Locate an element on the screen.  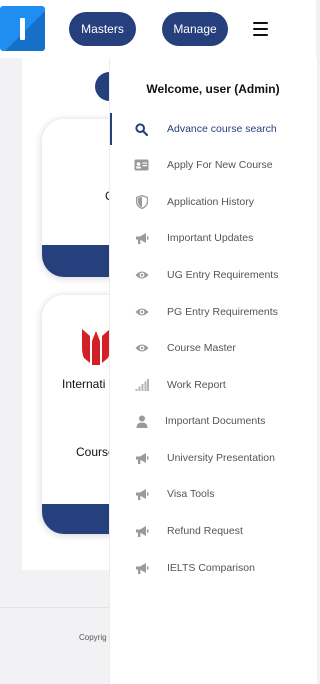
menu-item-label: Work Report is located at coordinates (196, 385).